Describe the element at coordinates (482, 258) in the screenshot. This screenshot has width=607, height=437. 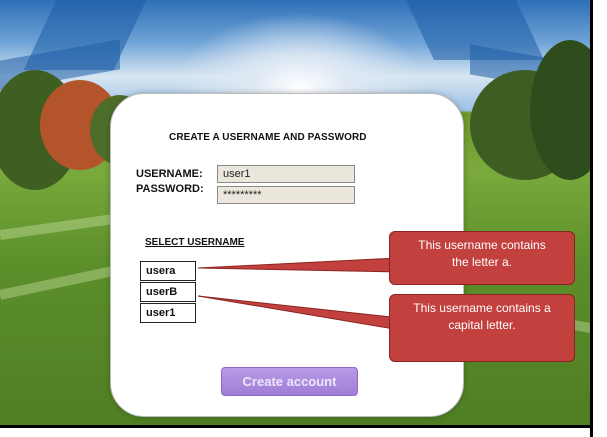
I see `callout-letter-a: This username contains the letter a.` at that location.